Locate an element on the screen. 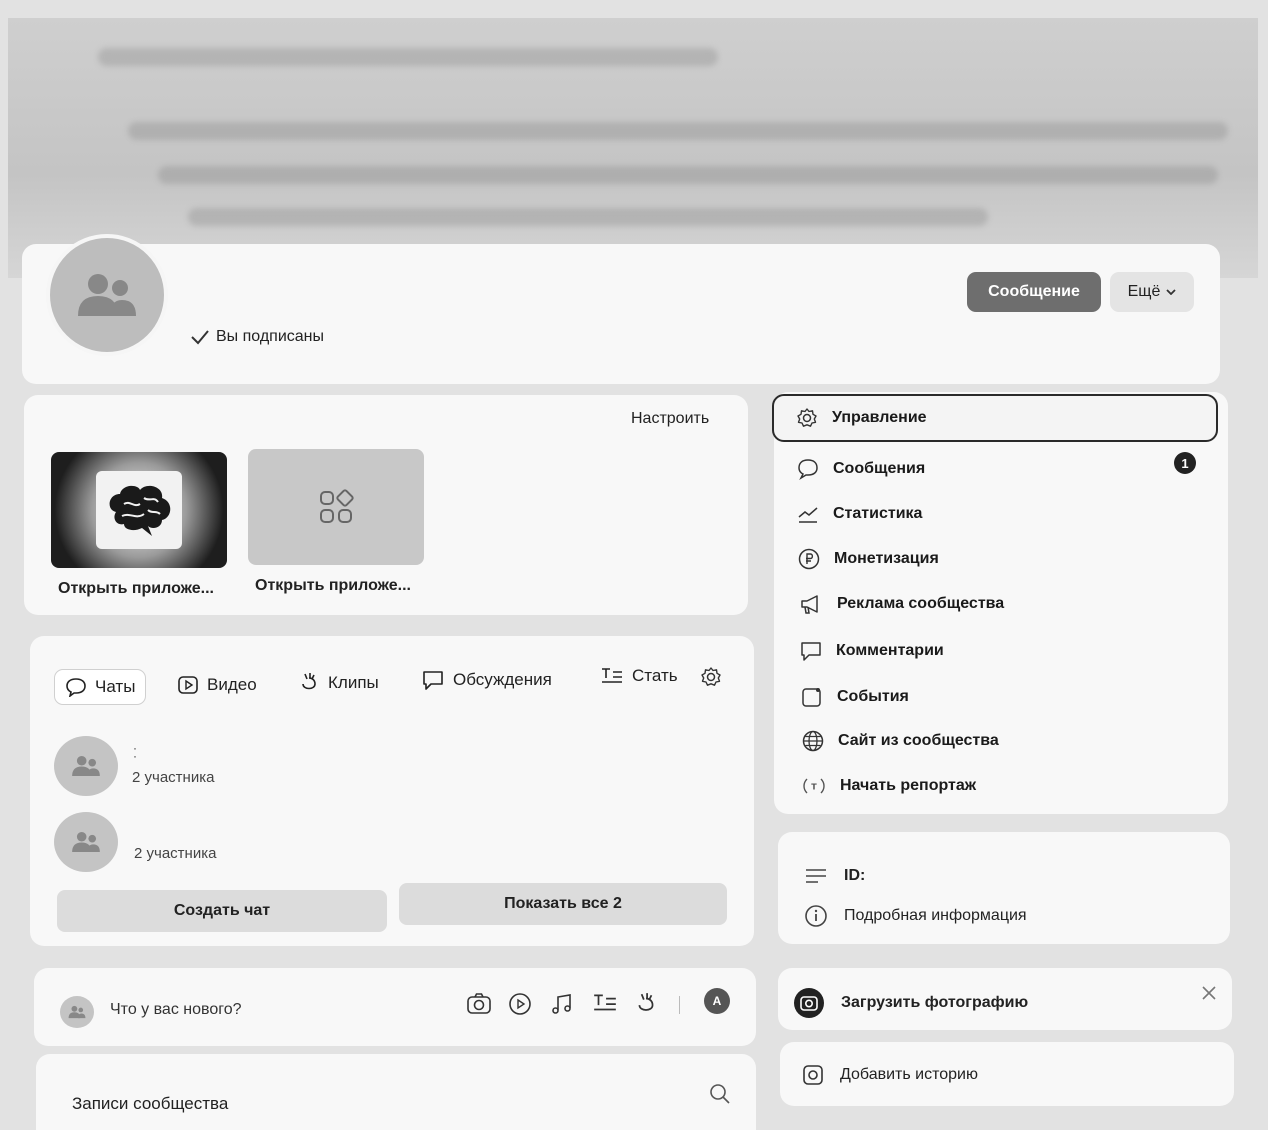 The height and width of the screenshot is (1130, 1268). menu-item-ads: Реклама сообщества is located at coordinates (901, 604).